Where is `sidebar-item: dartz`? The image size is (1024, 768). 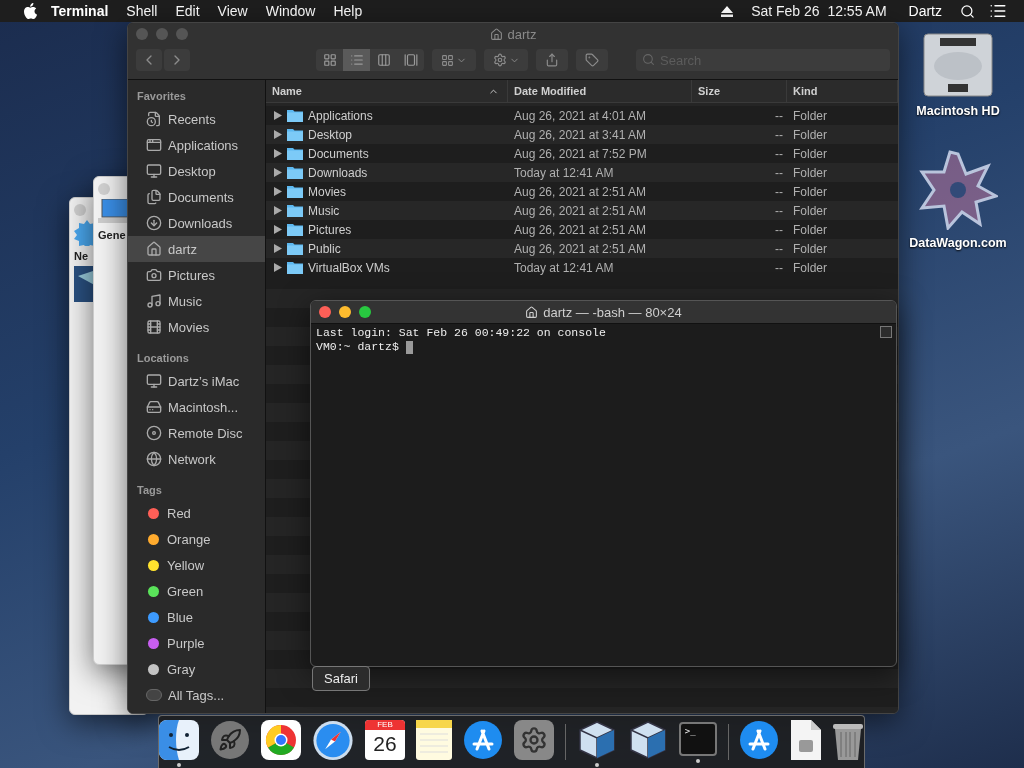 sidebar-item: dartz is located at coordinates (196, 249).